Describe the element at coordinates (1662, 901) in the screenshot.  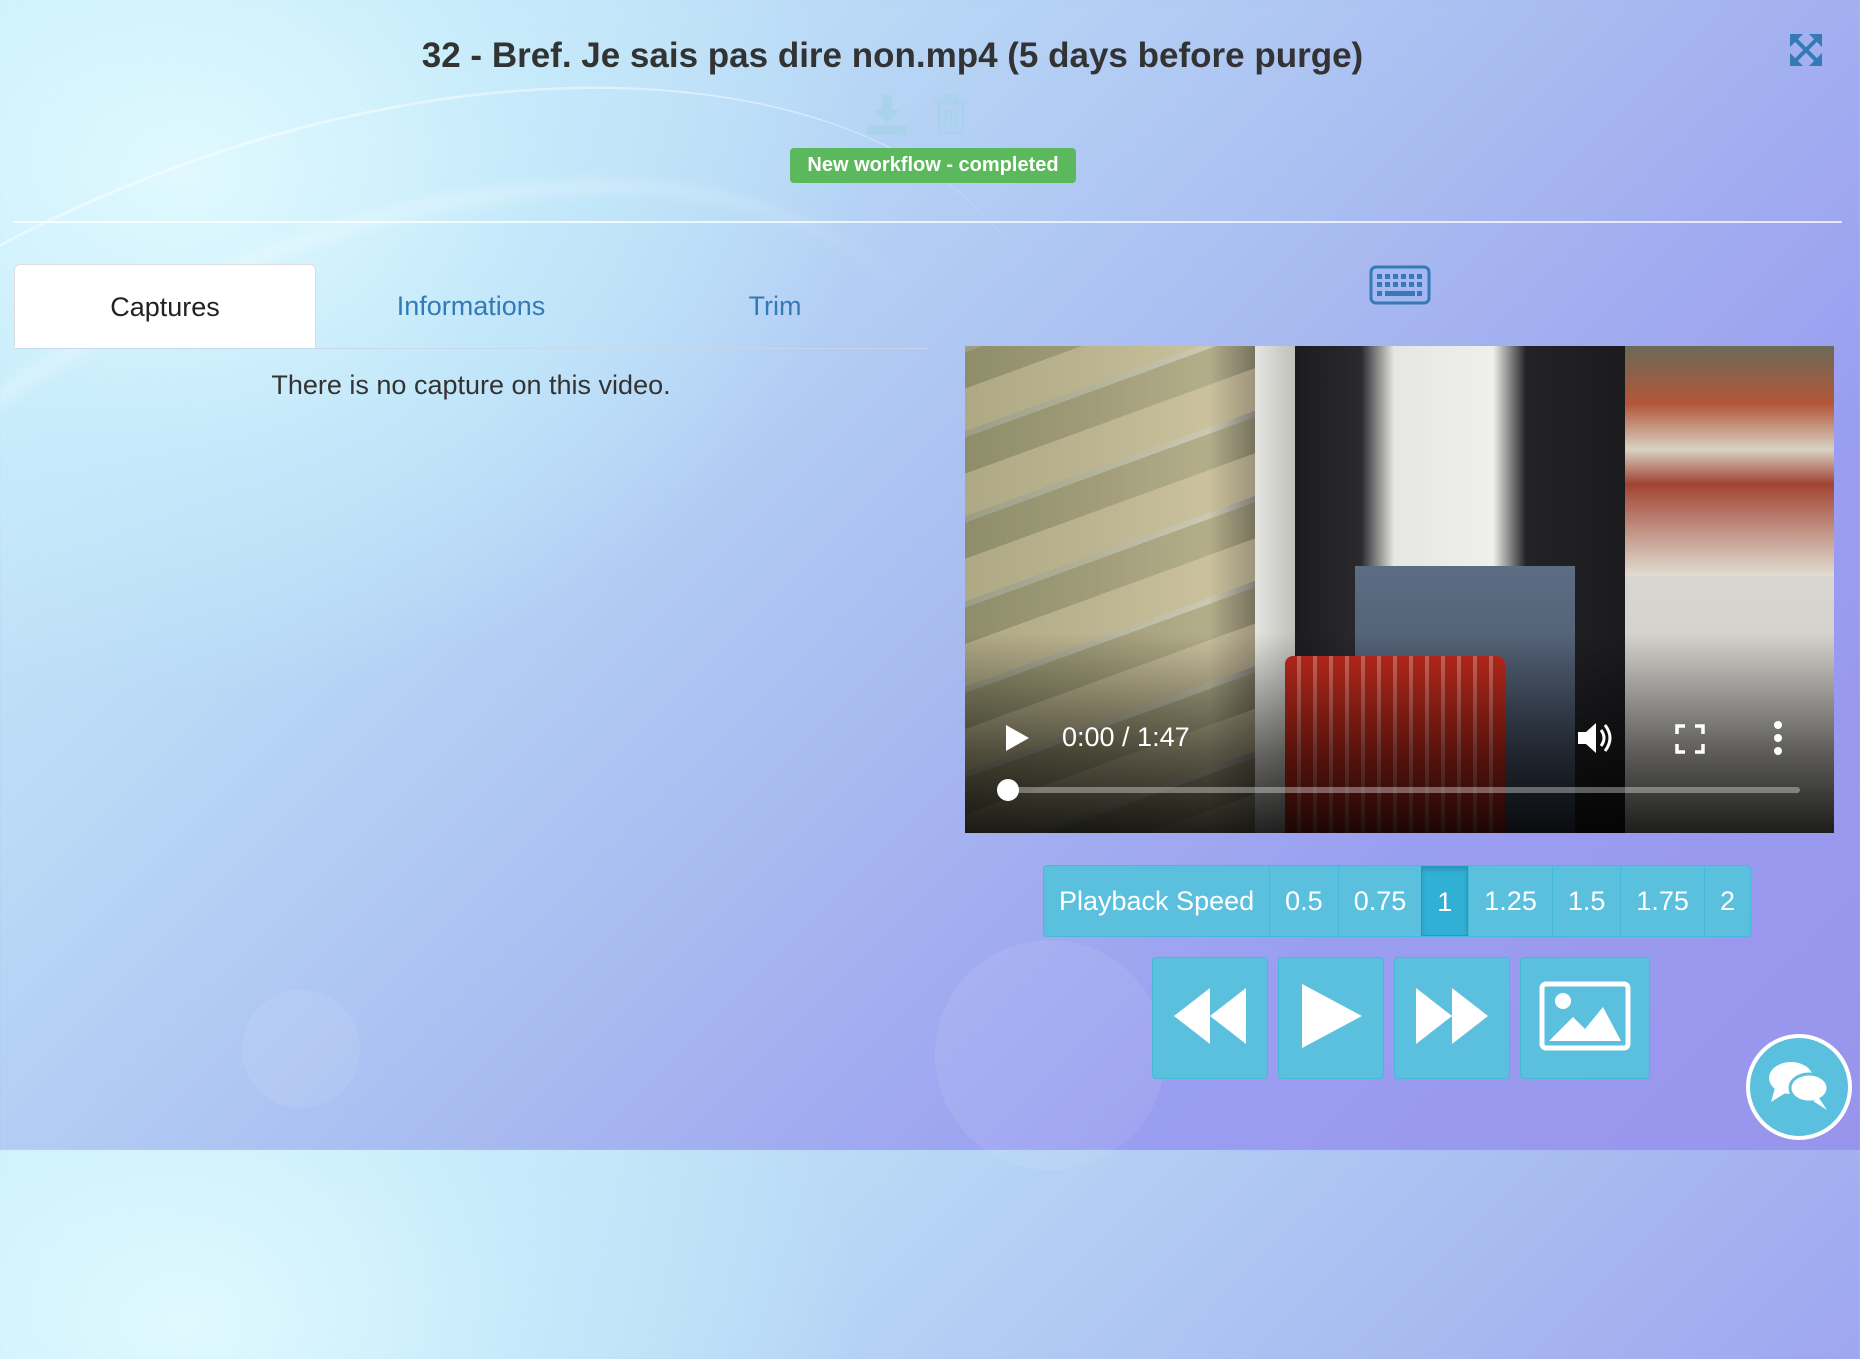
I see `speed-option-1.75: 1.75` at that location.